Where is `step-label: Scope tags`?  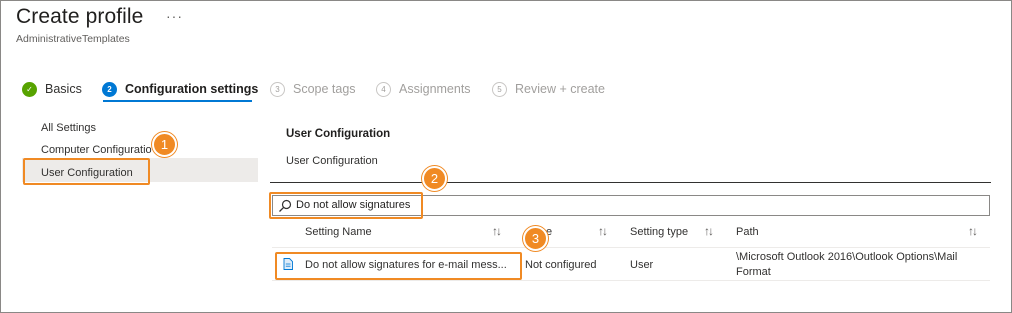 step-label: Scope tags is located at coordinates (324, 89).